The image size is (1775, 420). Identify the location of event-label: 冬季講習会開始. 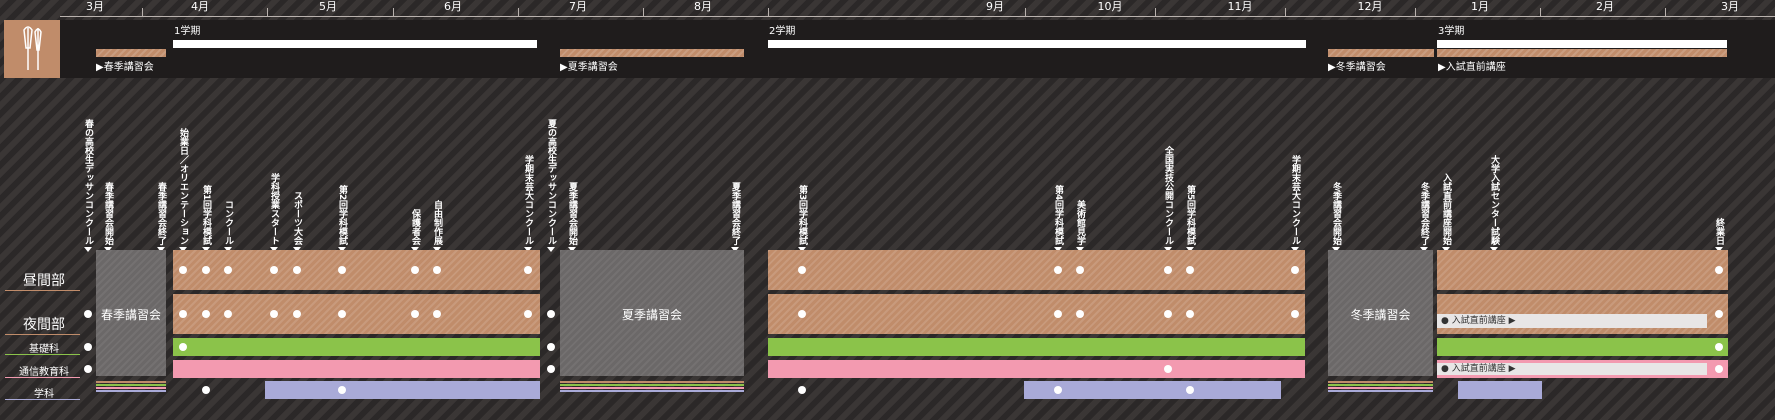
(1336, 172).